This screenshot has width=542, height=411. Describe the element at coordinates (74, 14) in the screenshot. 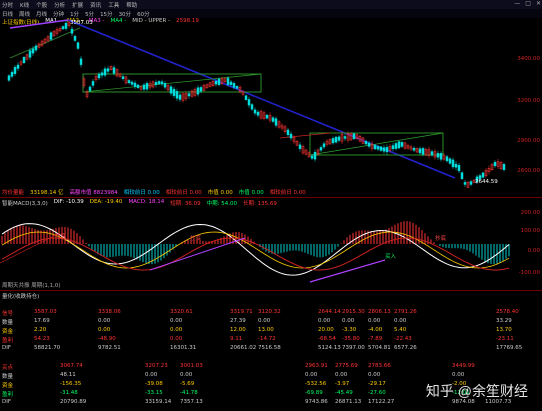

I see `tab-period: 1分` at that location.